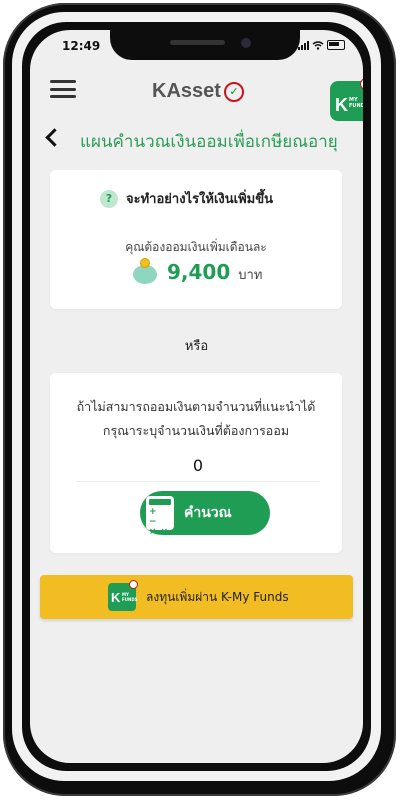 The height and width of the screenshot is (800, 401). What do you see at coordinates (145, 272) in the screenshot?
I see `piggy-bank-icon` at bounding box center [145, 272].